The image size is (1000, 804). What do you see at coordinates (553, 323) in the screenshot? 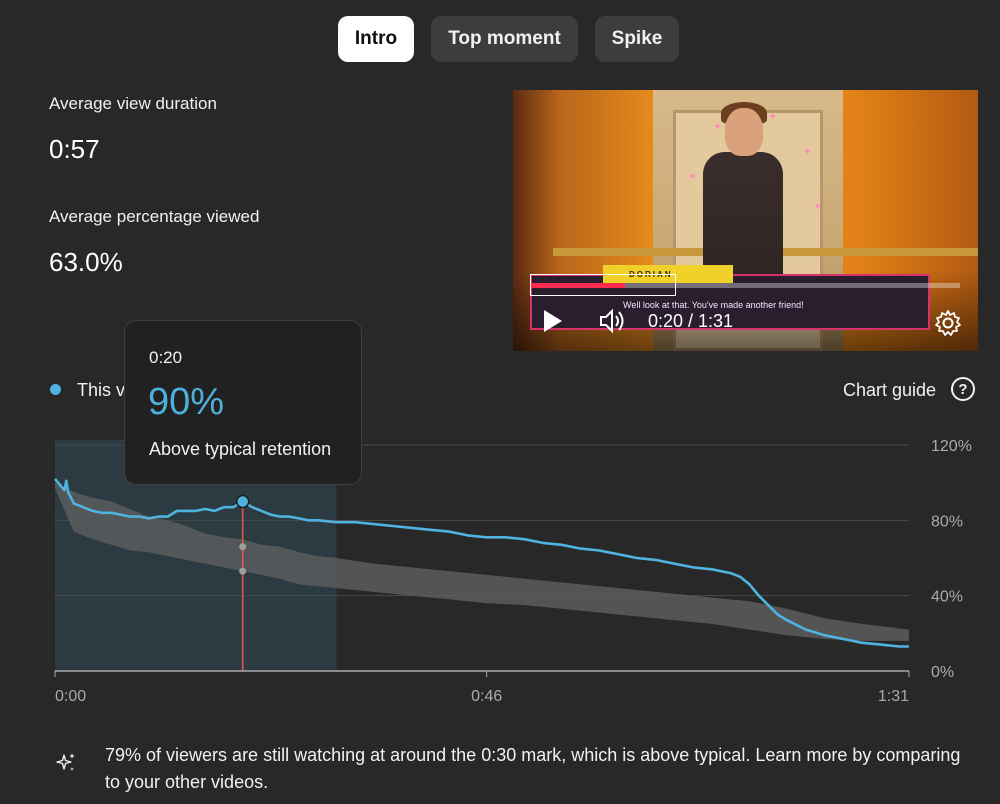
I see `play-icon` at bounding box center [553, 323].